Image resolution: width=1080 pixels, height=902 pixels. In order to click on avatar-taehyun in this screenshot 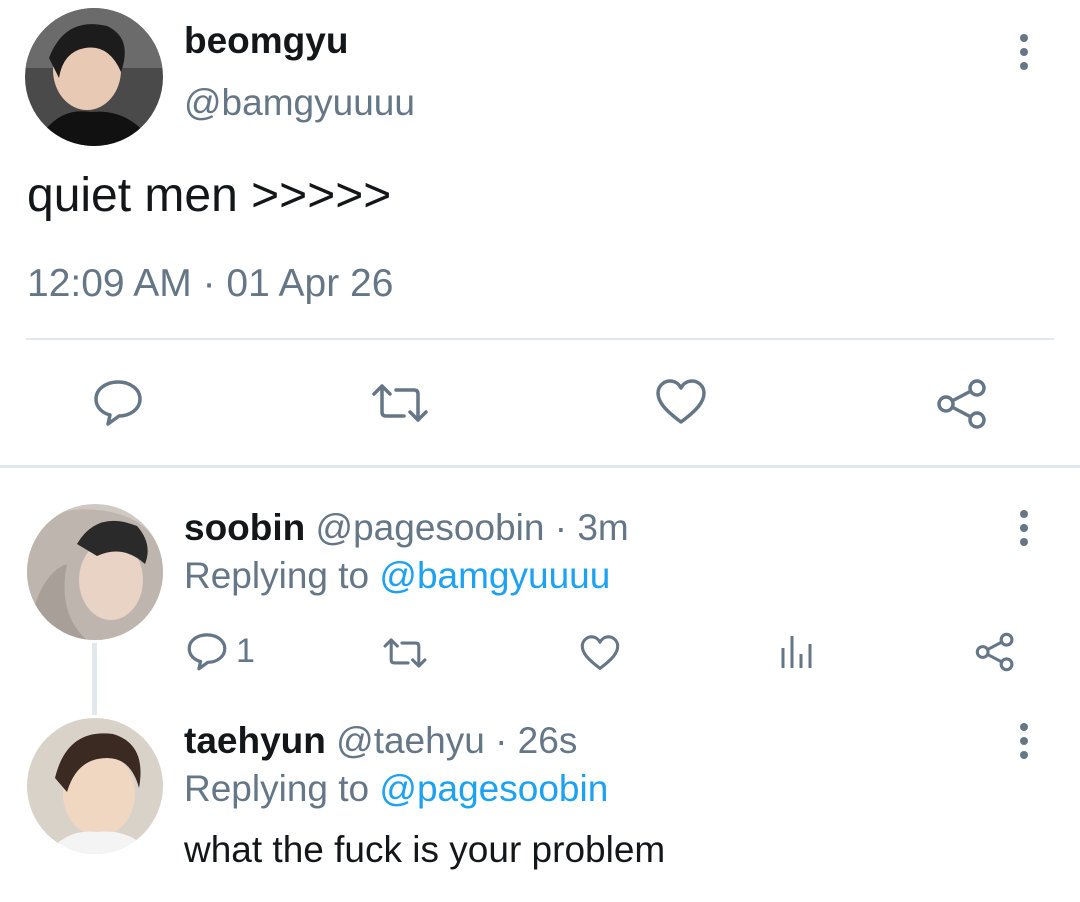, I will do `click(95, 786)`.